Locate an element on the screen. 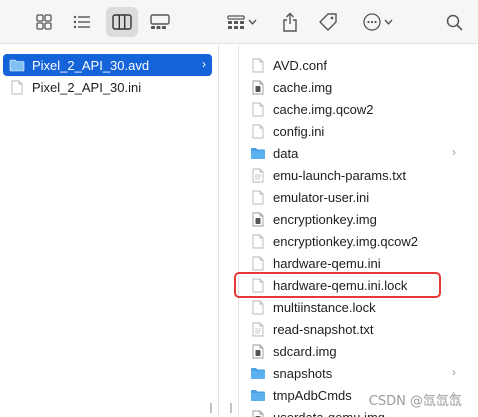 Image resolution: width=478 pixels, height=417 pixels. group-by-button is located at coordinates (242, 22).